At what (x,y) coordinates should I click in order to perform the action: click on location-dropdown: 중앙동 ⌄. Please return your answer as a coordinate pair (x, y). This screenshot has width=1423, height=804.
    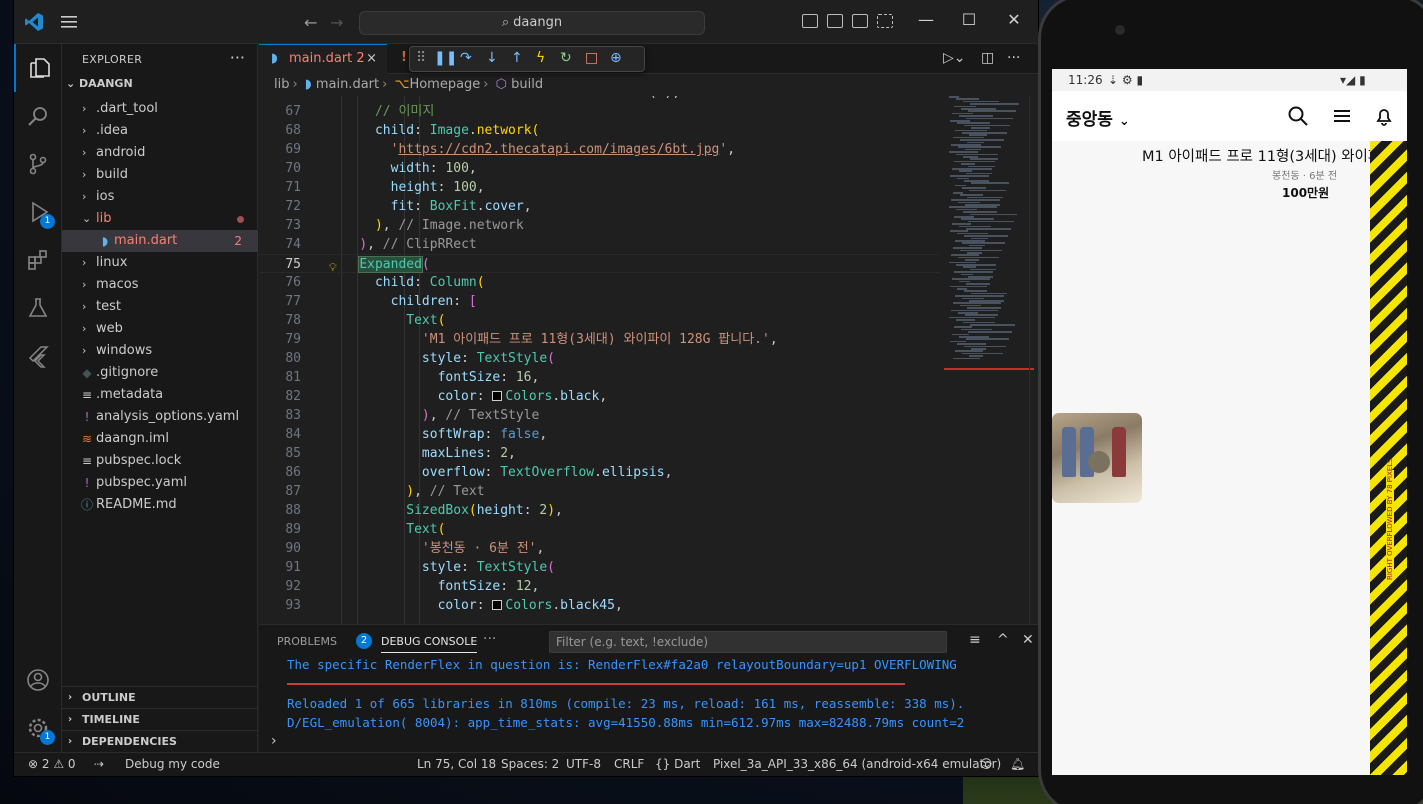
    Looking at the image, I should click on (1098, 117).